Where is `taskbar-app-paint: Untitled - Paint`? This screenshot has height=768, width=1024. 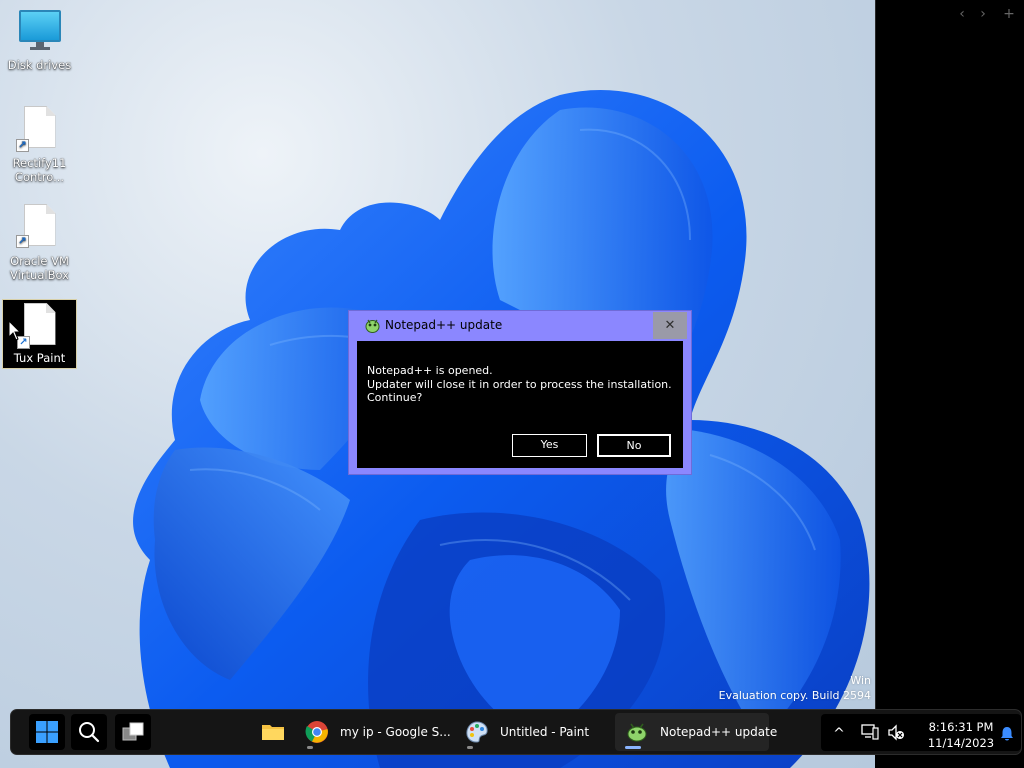
taskbar-app-paint: Untitled - Paint is located at coordinates (522, 732).